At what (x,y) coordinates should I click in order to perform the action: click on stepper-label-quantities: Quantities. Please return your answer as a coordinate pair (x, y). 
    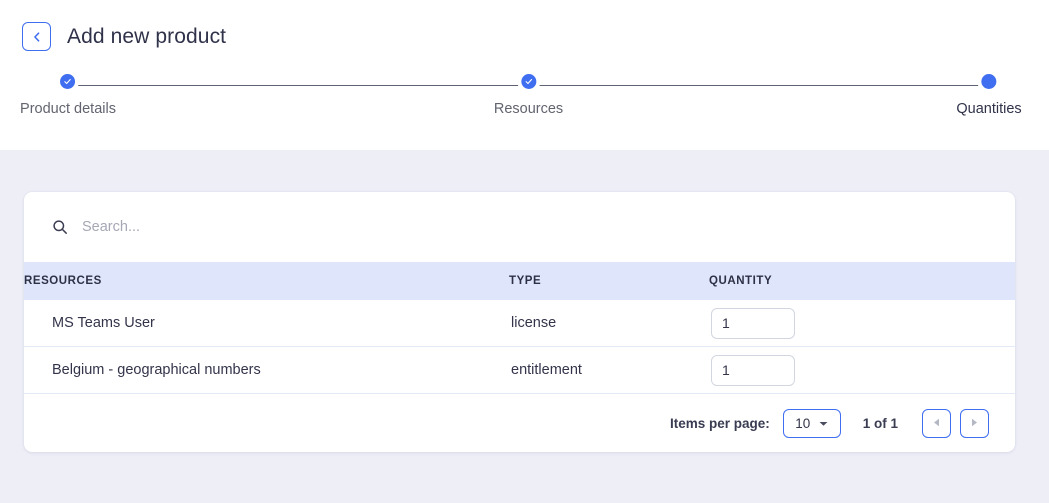
    Looking at the image, I should click on (989, 109).